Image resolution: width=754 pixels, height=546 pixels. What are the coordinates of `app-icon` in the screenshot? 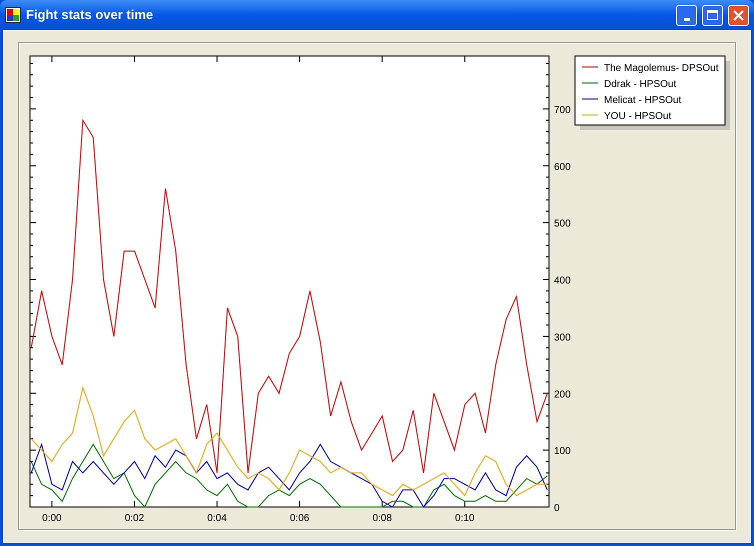 It's located at (13, 15).